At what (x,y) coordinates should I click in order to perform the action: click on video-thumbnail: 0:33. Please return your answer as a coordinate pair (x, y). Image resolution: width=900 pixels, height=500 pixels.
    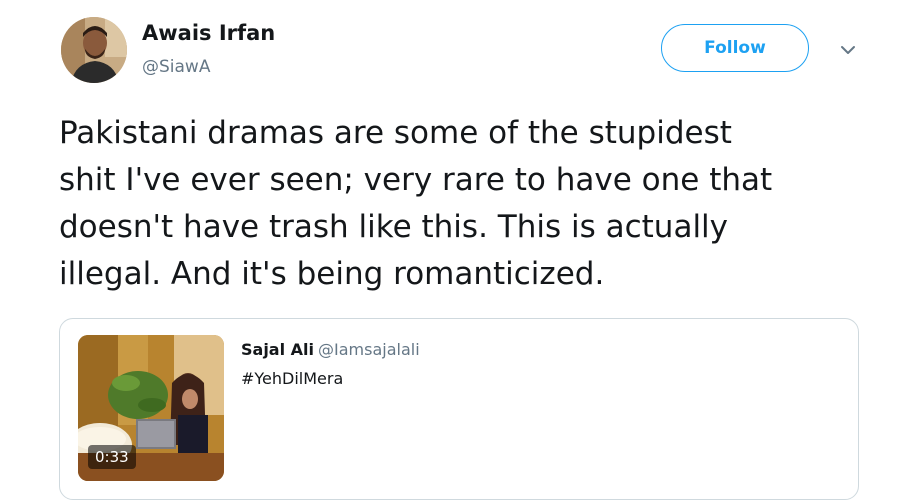
    Looking at the image, I should click on (151, 408).